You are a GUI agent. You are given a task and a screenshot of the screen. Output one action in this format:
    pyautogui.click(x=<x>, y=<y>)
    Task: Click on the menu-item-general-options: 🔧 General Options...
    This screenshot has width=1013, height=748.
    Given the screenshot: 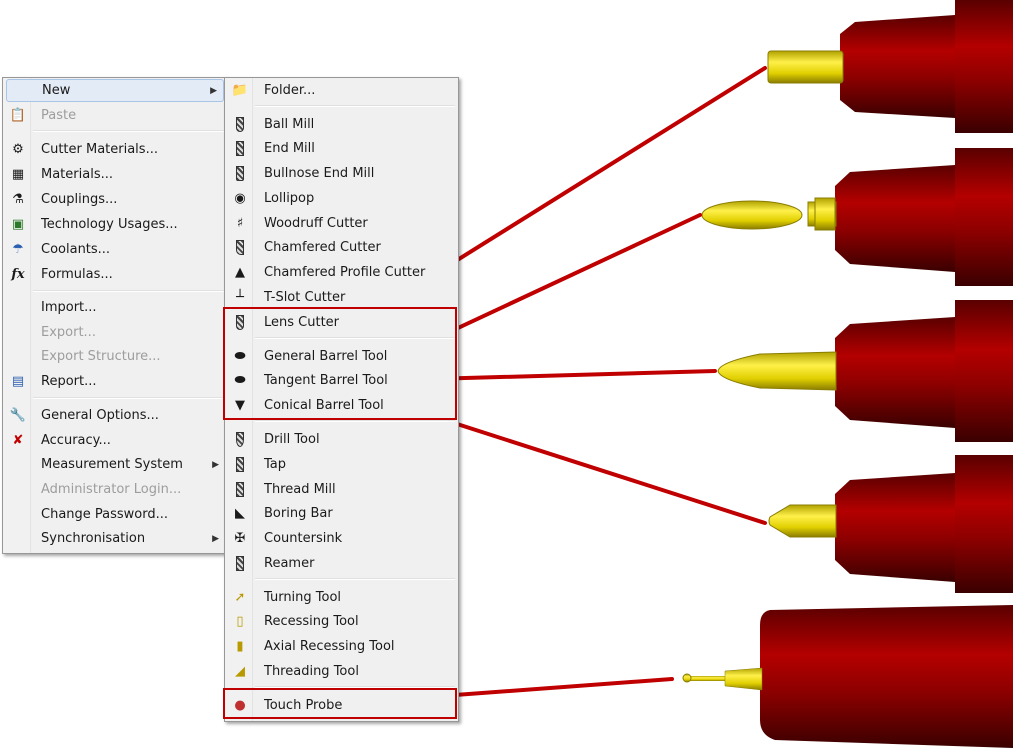 What is the action you would take?
    pyautogui.click(x=115, y=415)
    